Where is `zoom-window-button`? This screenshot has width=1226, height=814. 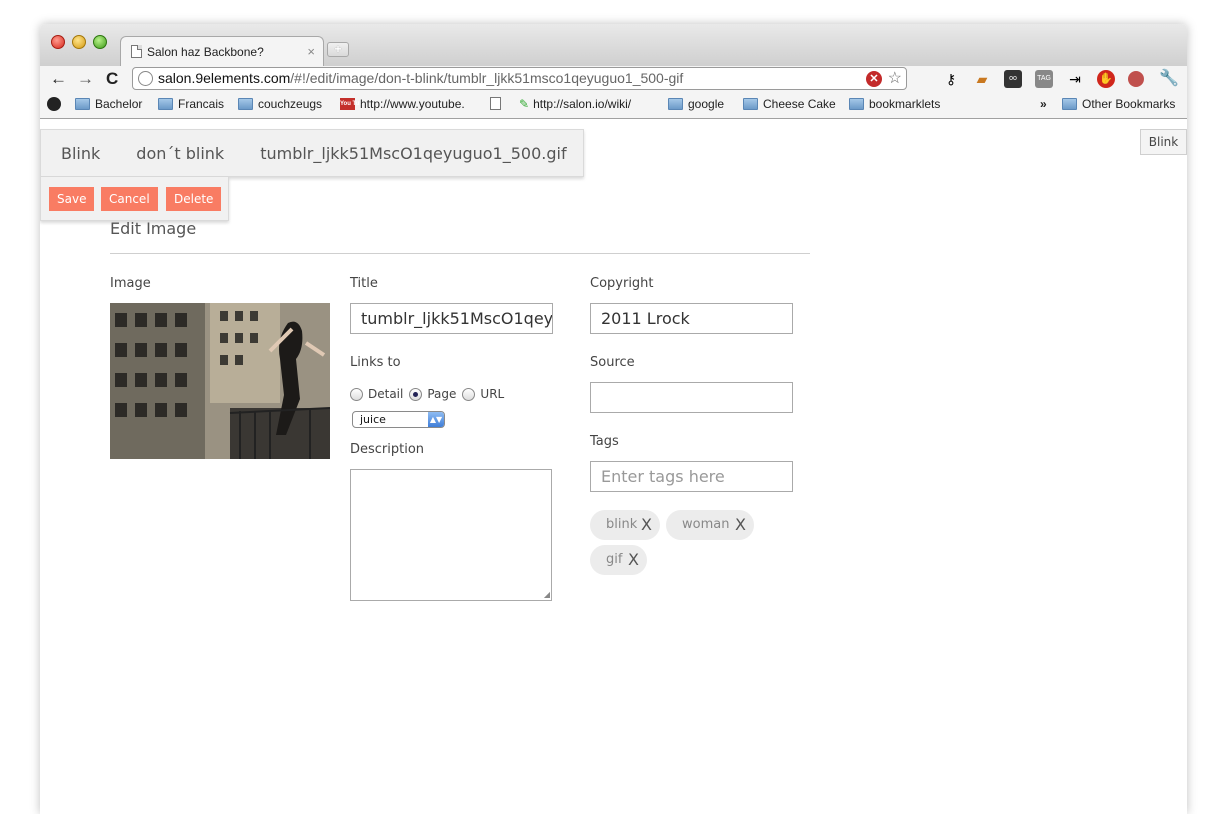 zoom-window-button is located at coordinates (100, 42).